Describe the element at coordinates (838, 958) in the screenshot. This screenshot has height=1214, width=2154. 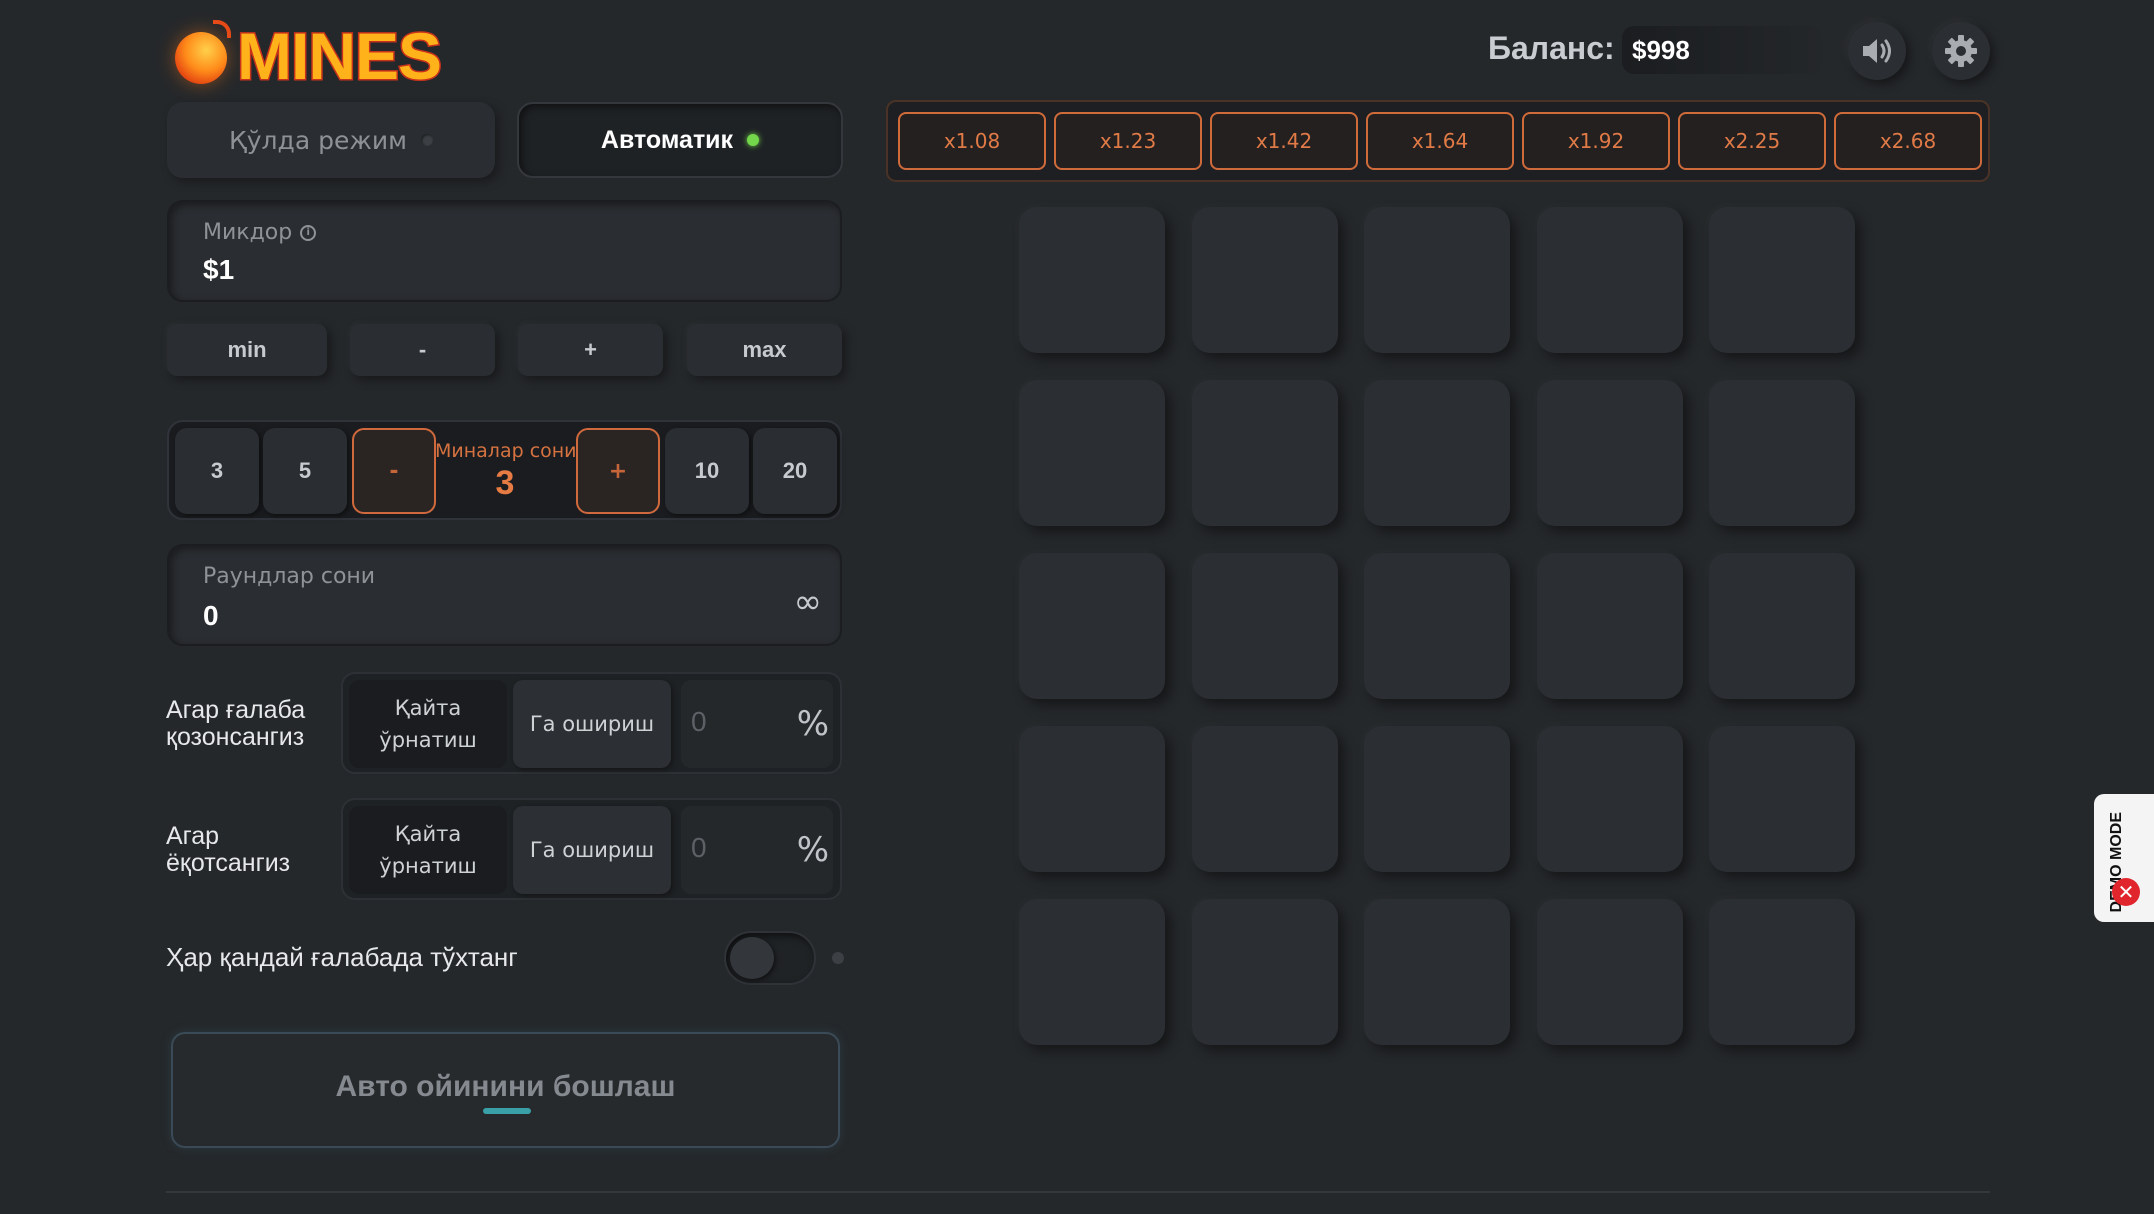
I see `toggle-indicator-dot` at that location.